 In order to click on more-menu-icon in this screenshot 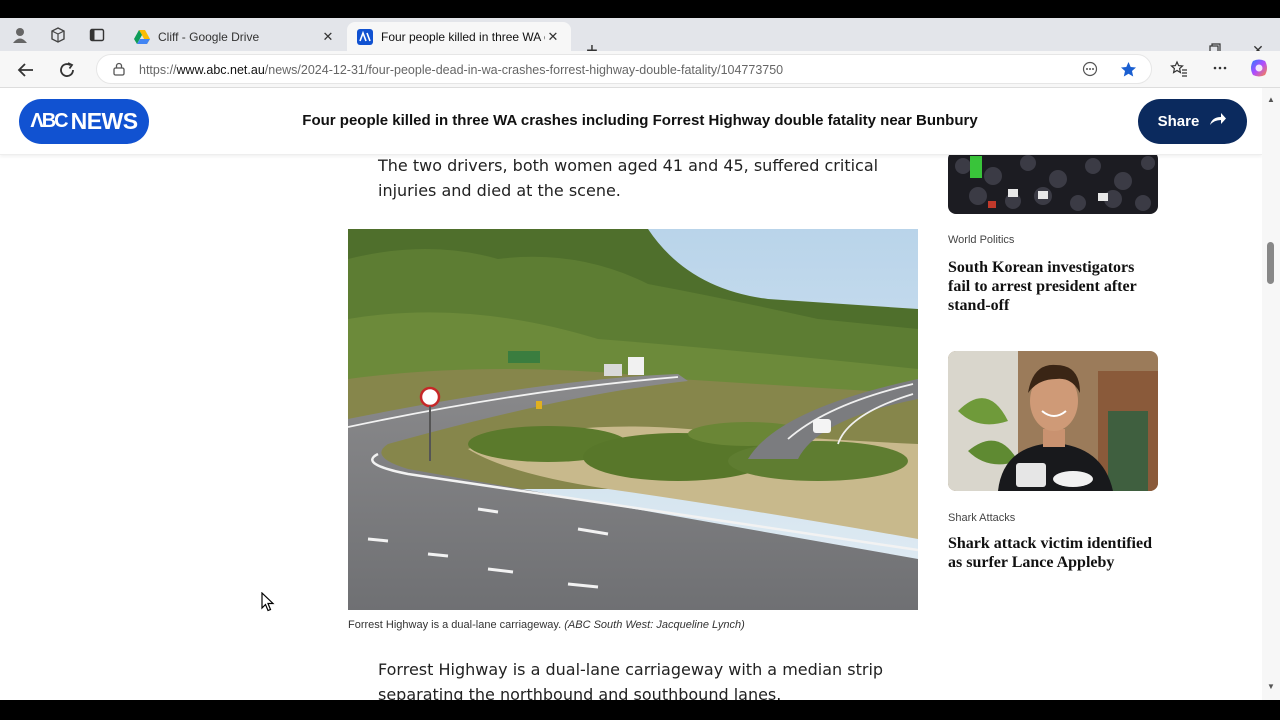, I will do `click(1220, 70)`.